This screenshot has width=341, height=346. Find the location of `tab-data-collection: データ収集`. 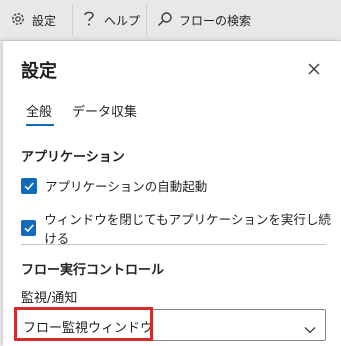

tab-data-collection: データ収集 is located at coordinates (104, 110).